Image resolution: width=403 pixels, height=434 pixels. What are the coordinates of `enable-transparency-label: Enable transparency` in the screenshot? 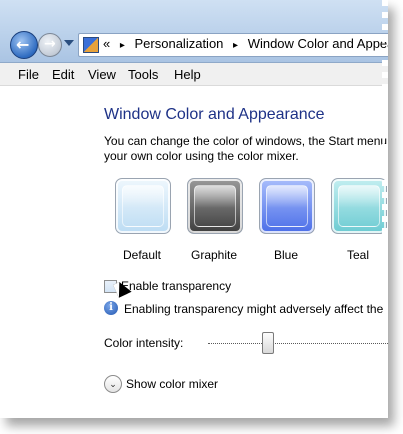 It's located at (176, 286).